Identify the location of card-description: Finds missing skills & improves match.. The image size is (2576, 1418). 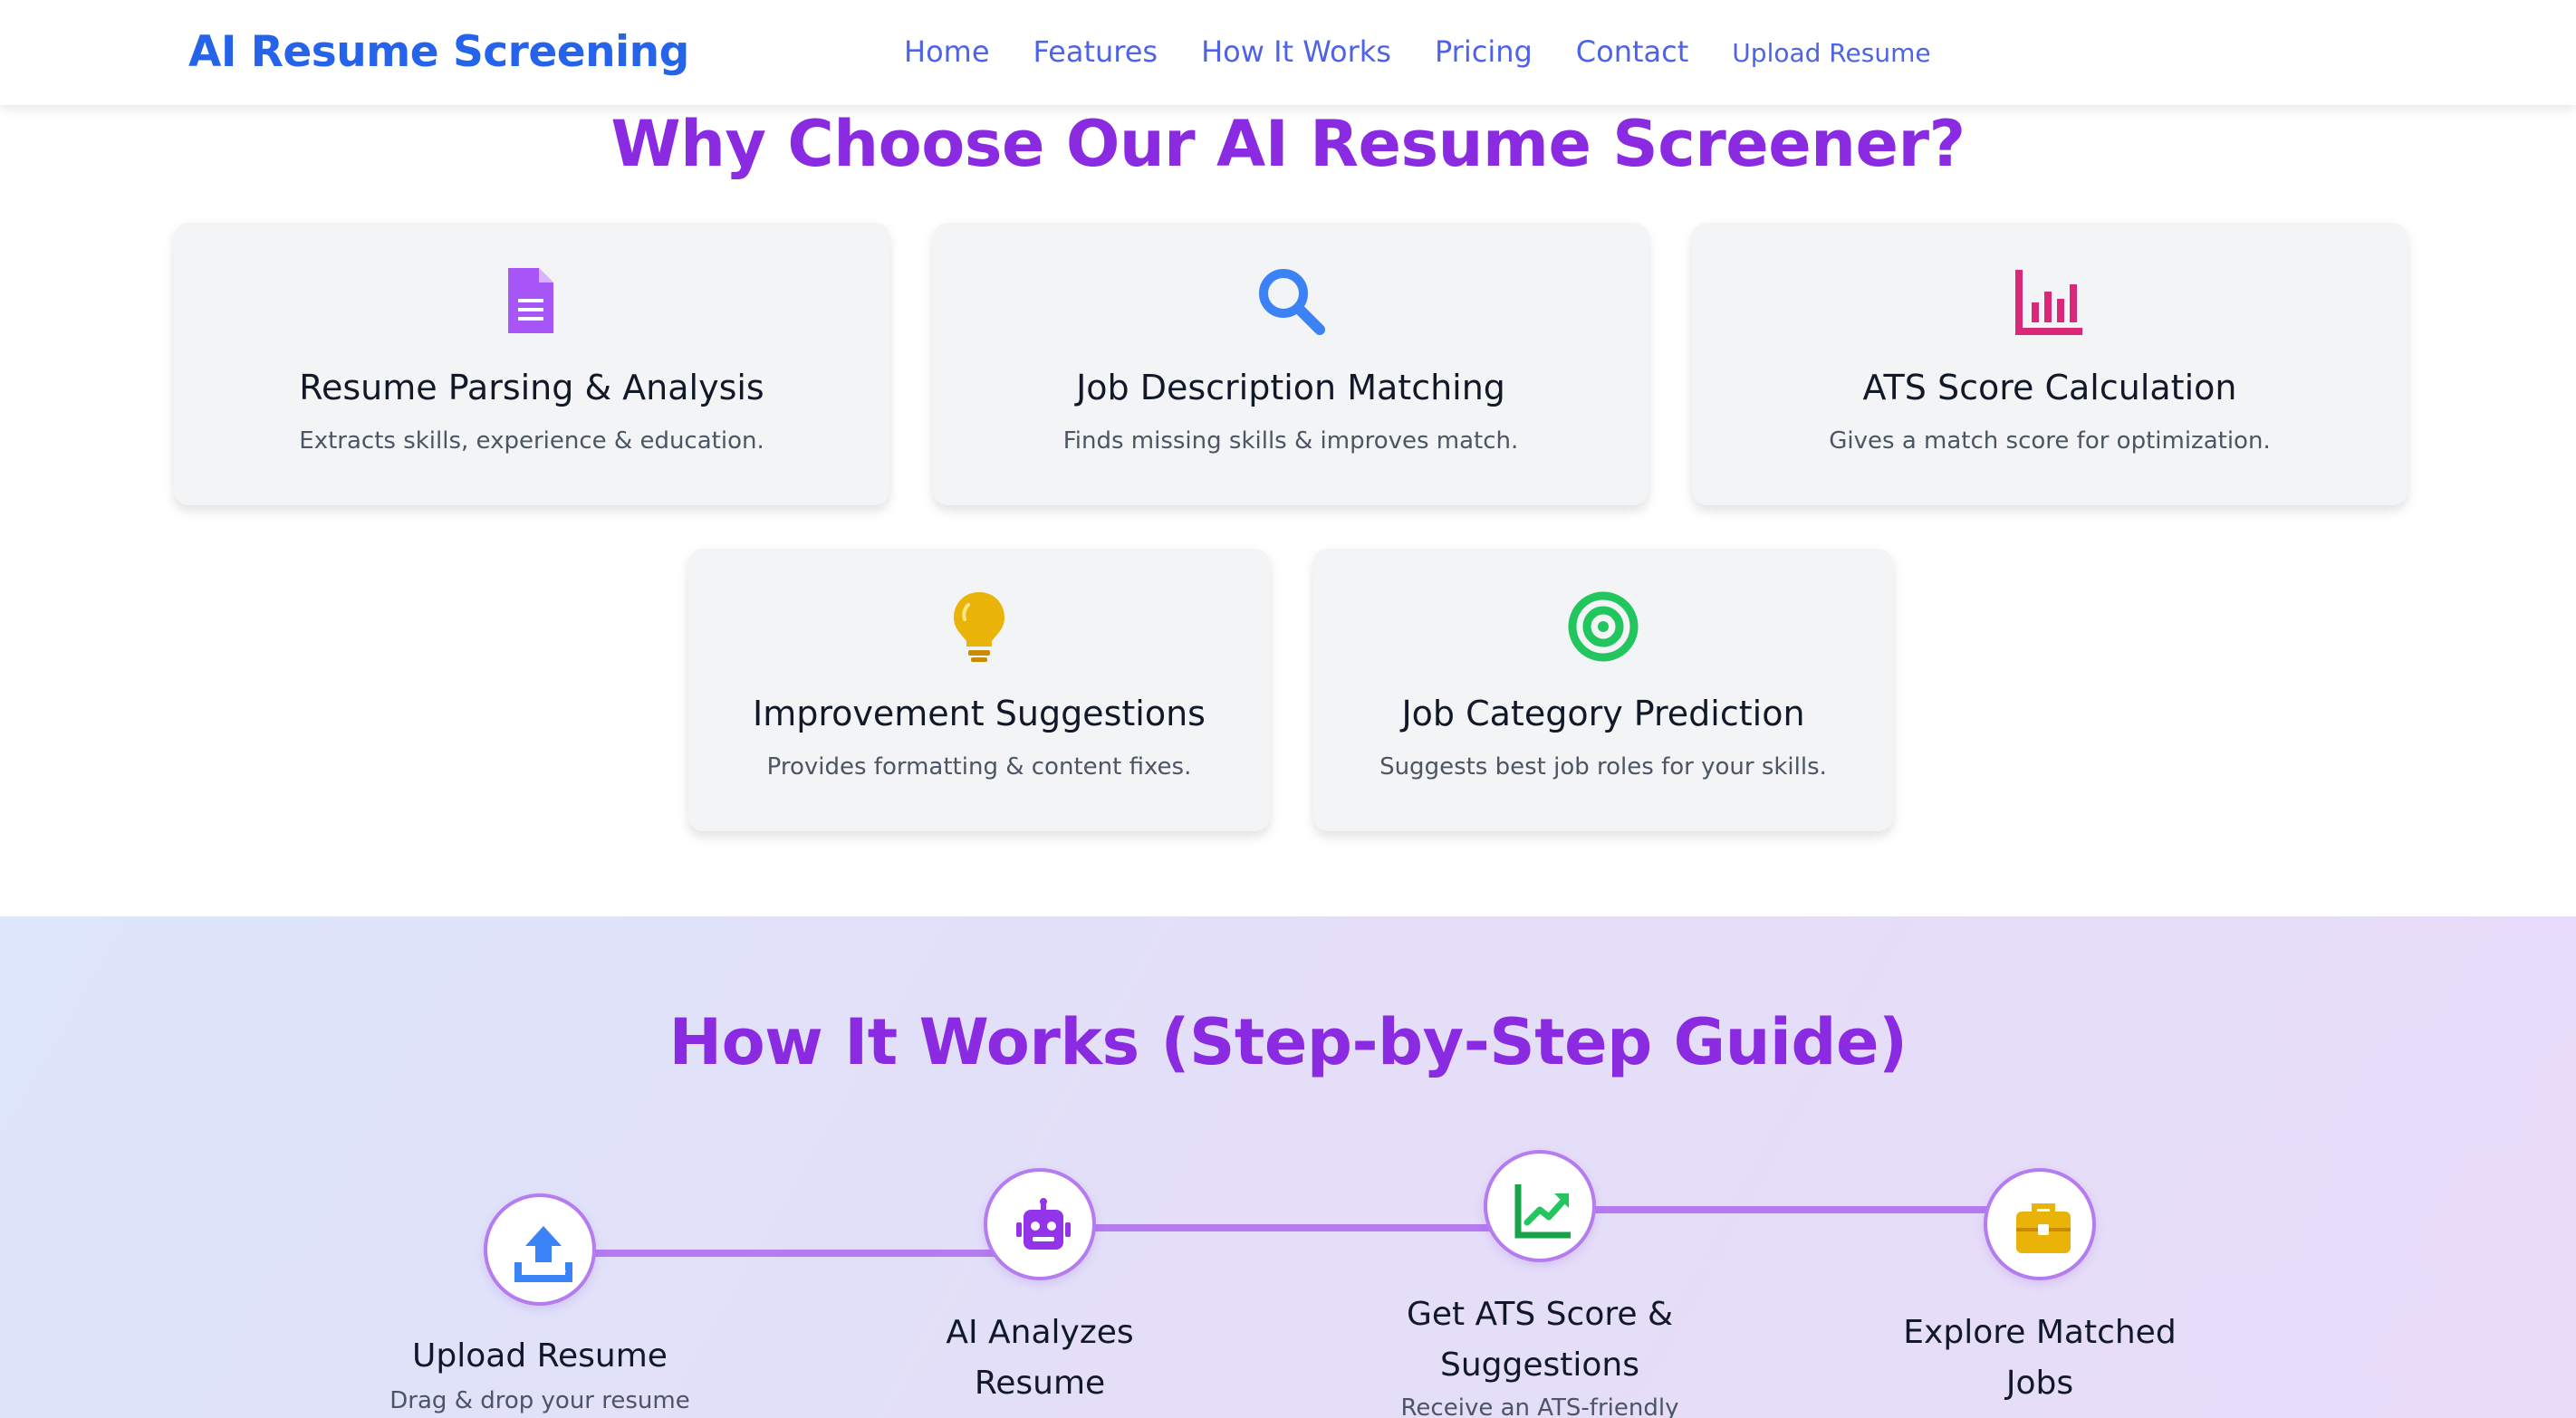
(1290, 441).